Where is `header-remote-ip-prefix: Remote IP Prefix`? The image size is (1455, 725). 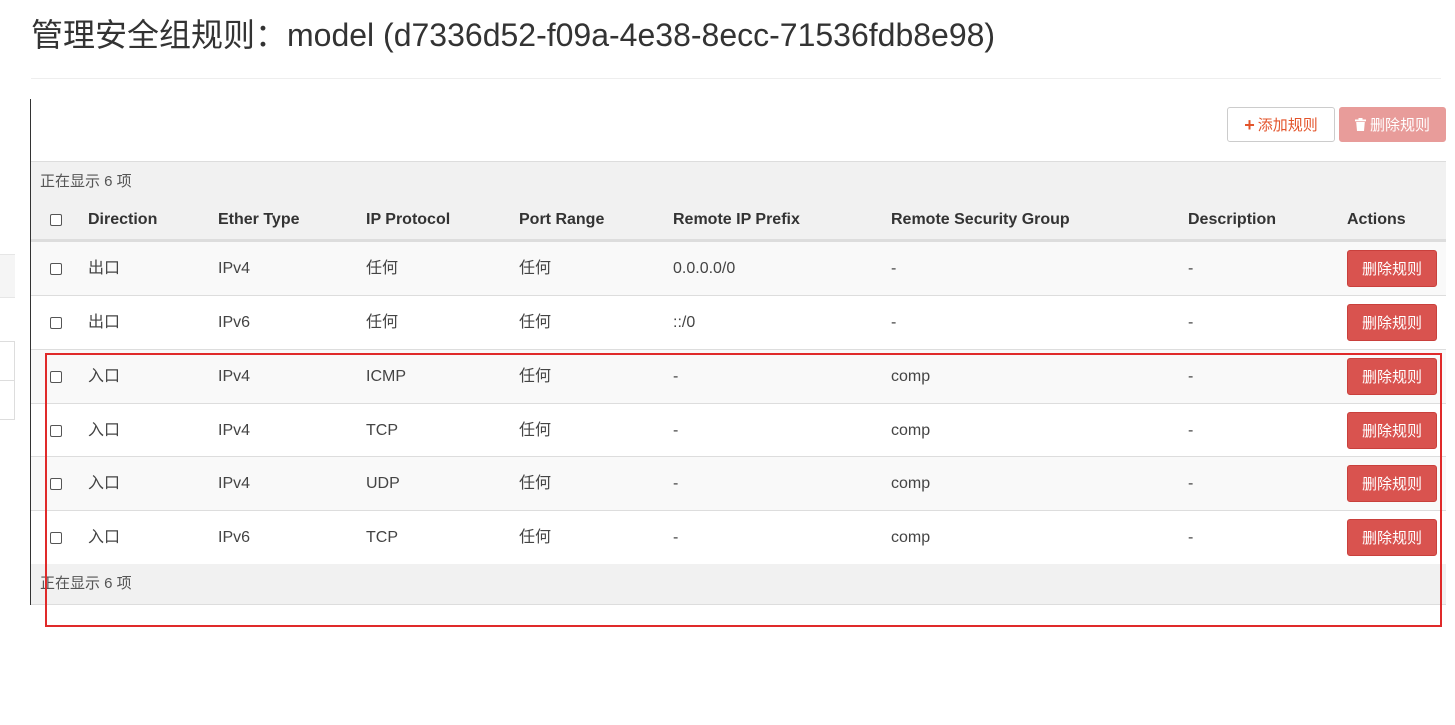
header-remote-ip-prefix: Remote IP Prefix is located at coordinates (736, 220).